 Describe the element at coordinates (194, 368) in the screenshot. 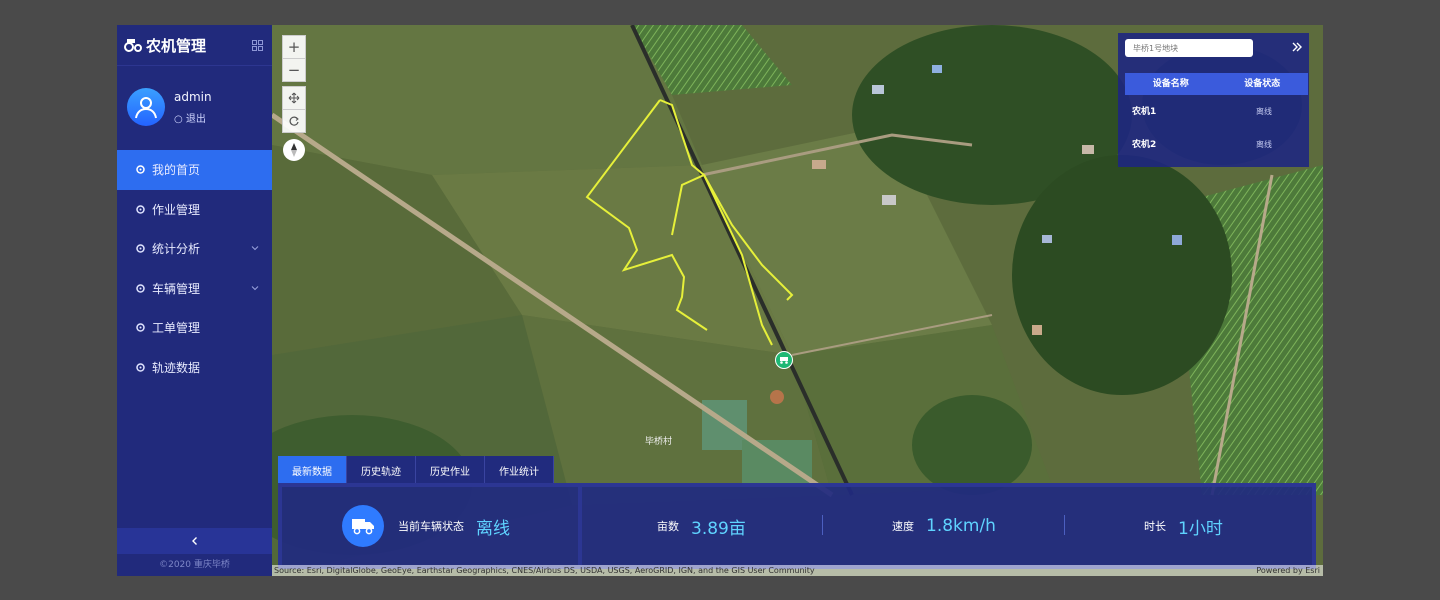

I see `menu-item-track-data: 轨迹数据` at that location.